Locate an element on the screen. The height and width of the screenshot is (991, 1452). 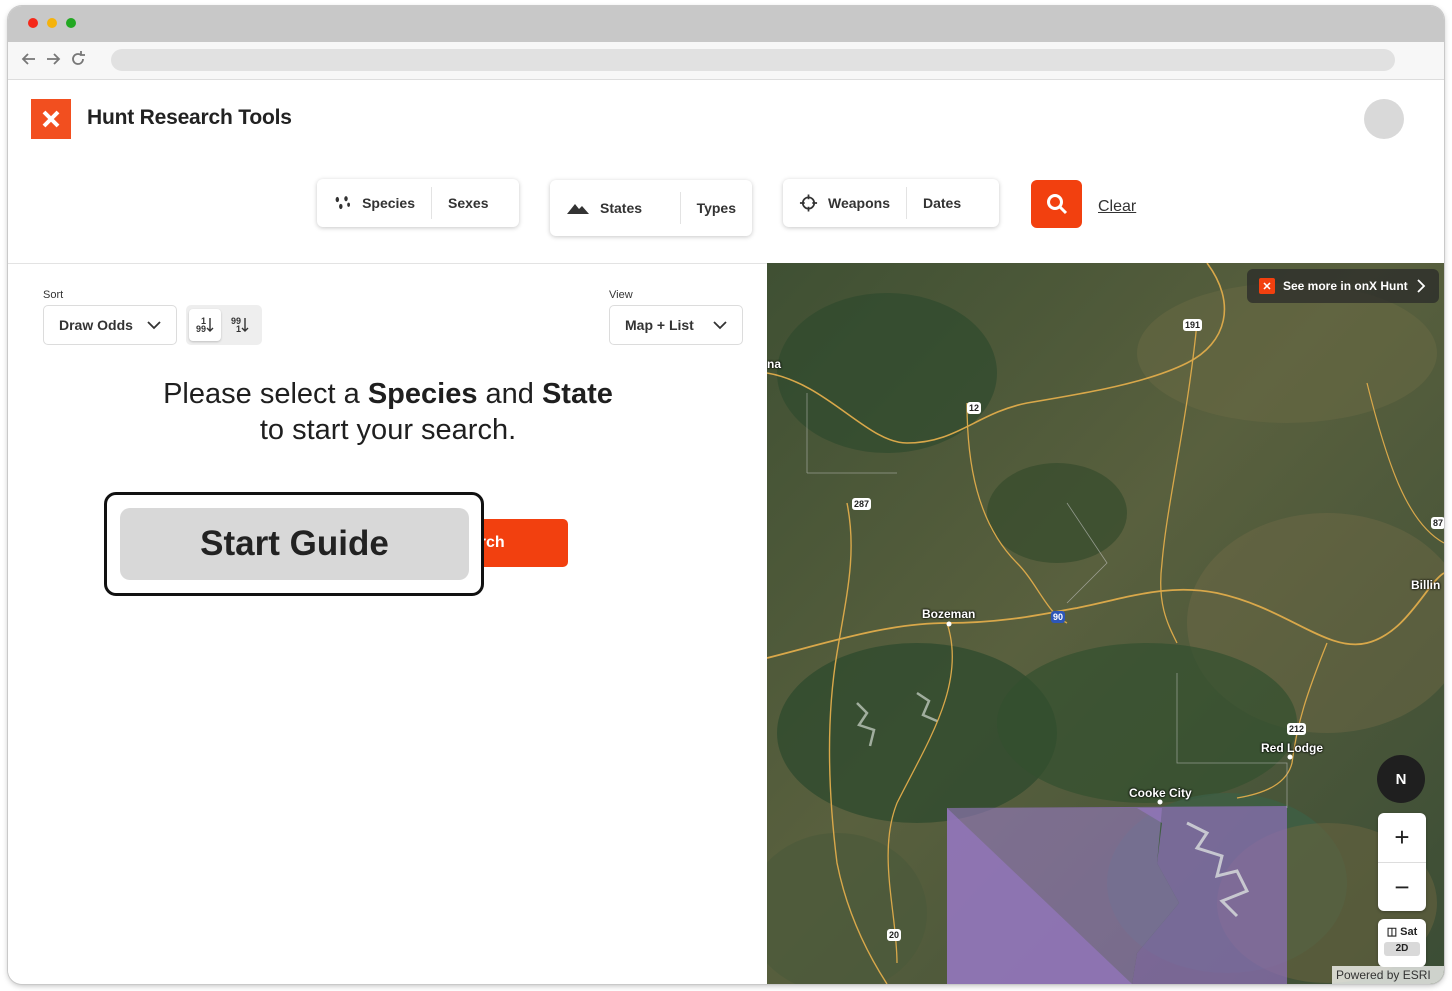
sort-select: Draw Odds is located at coordinates (110, 325).